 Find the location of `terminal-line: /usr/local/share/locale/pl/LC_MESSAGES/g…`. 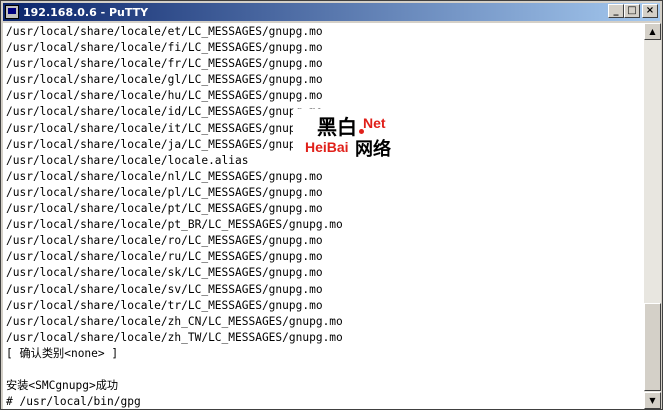

terminal-line: /usr/local/share/locale/pl/LC_MESSAGES/g… is located at coordinates (164, 192).